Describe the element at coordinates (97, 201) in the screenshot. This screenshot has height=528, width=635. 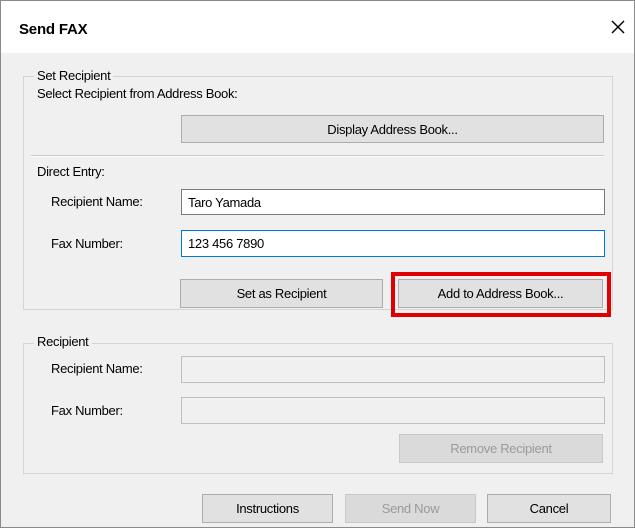
I see `recipient-name-label: Recipient Name:` at that location.